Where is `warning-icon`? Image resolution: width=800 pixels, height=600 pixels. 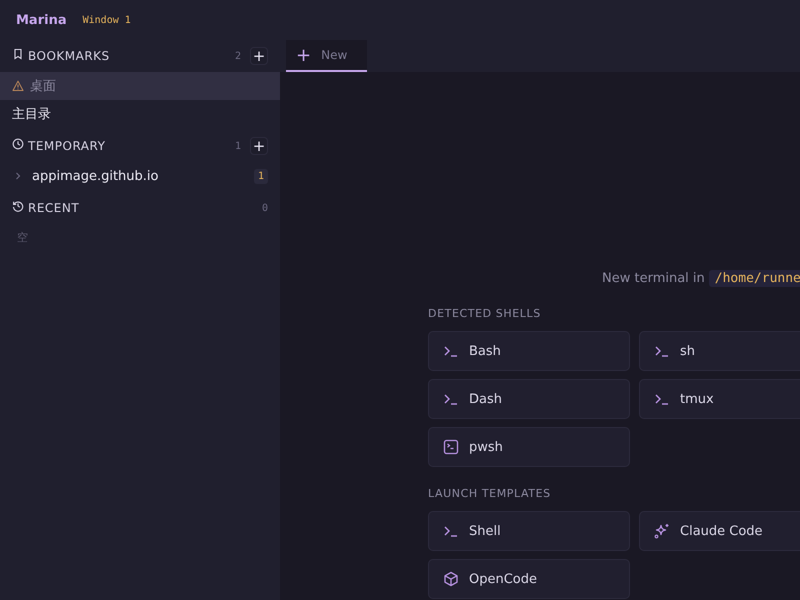 warning-icon is located at coordinates (18, 86).